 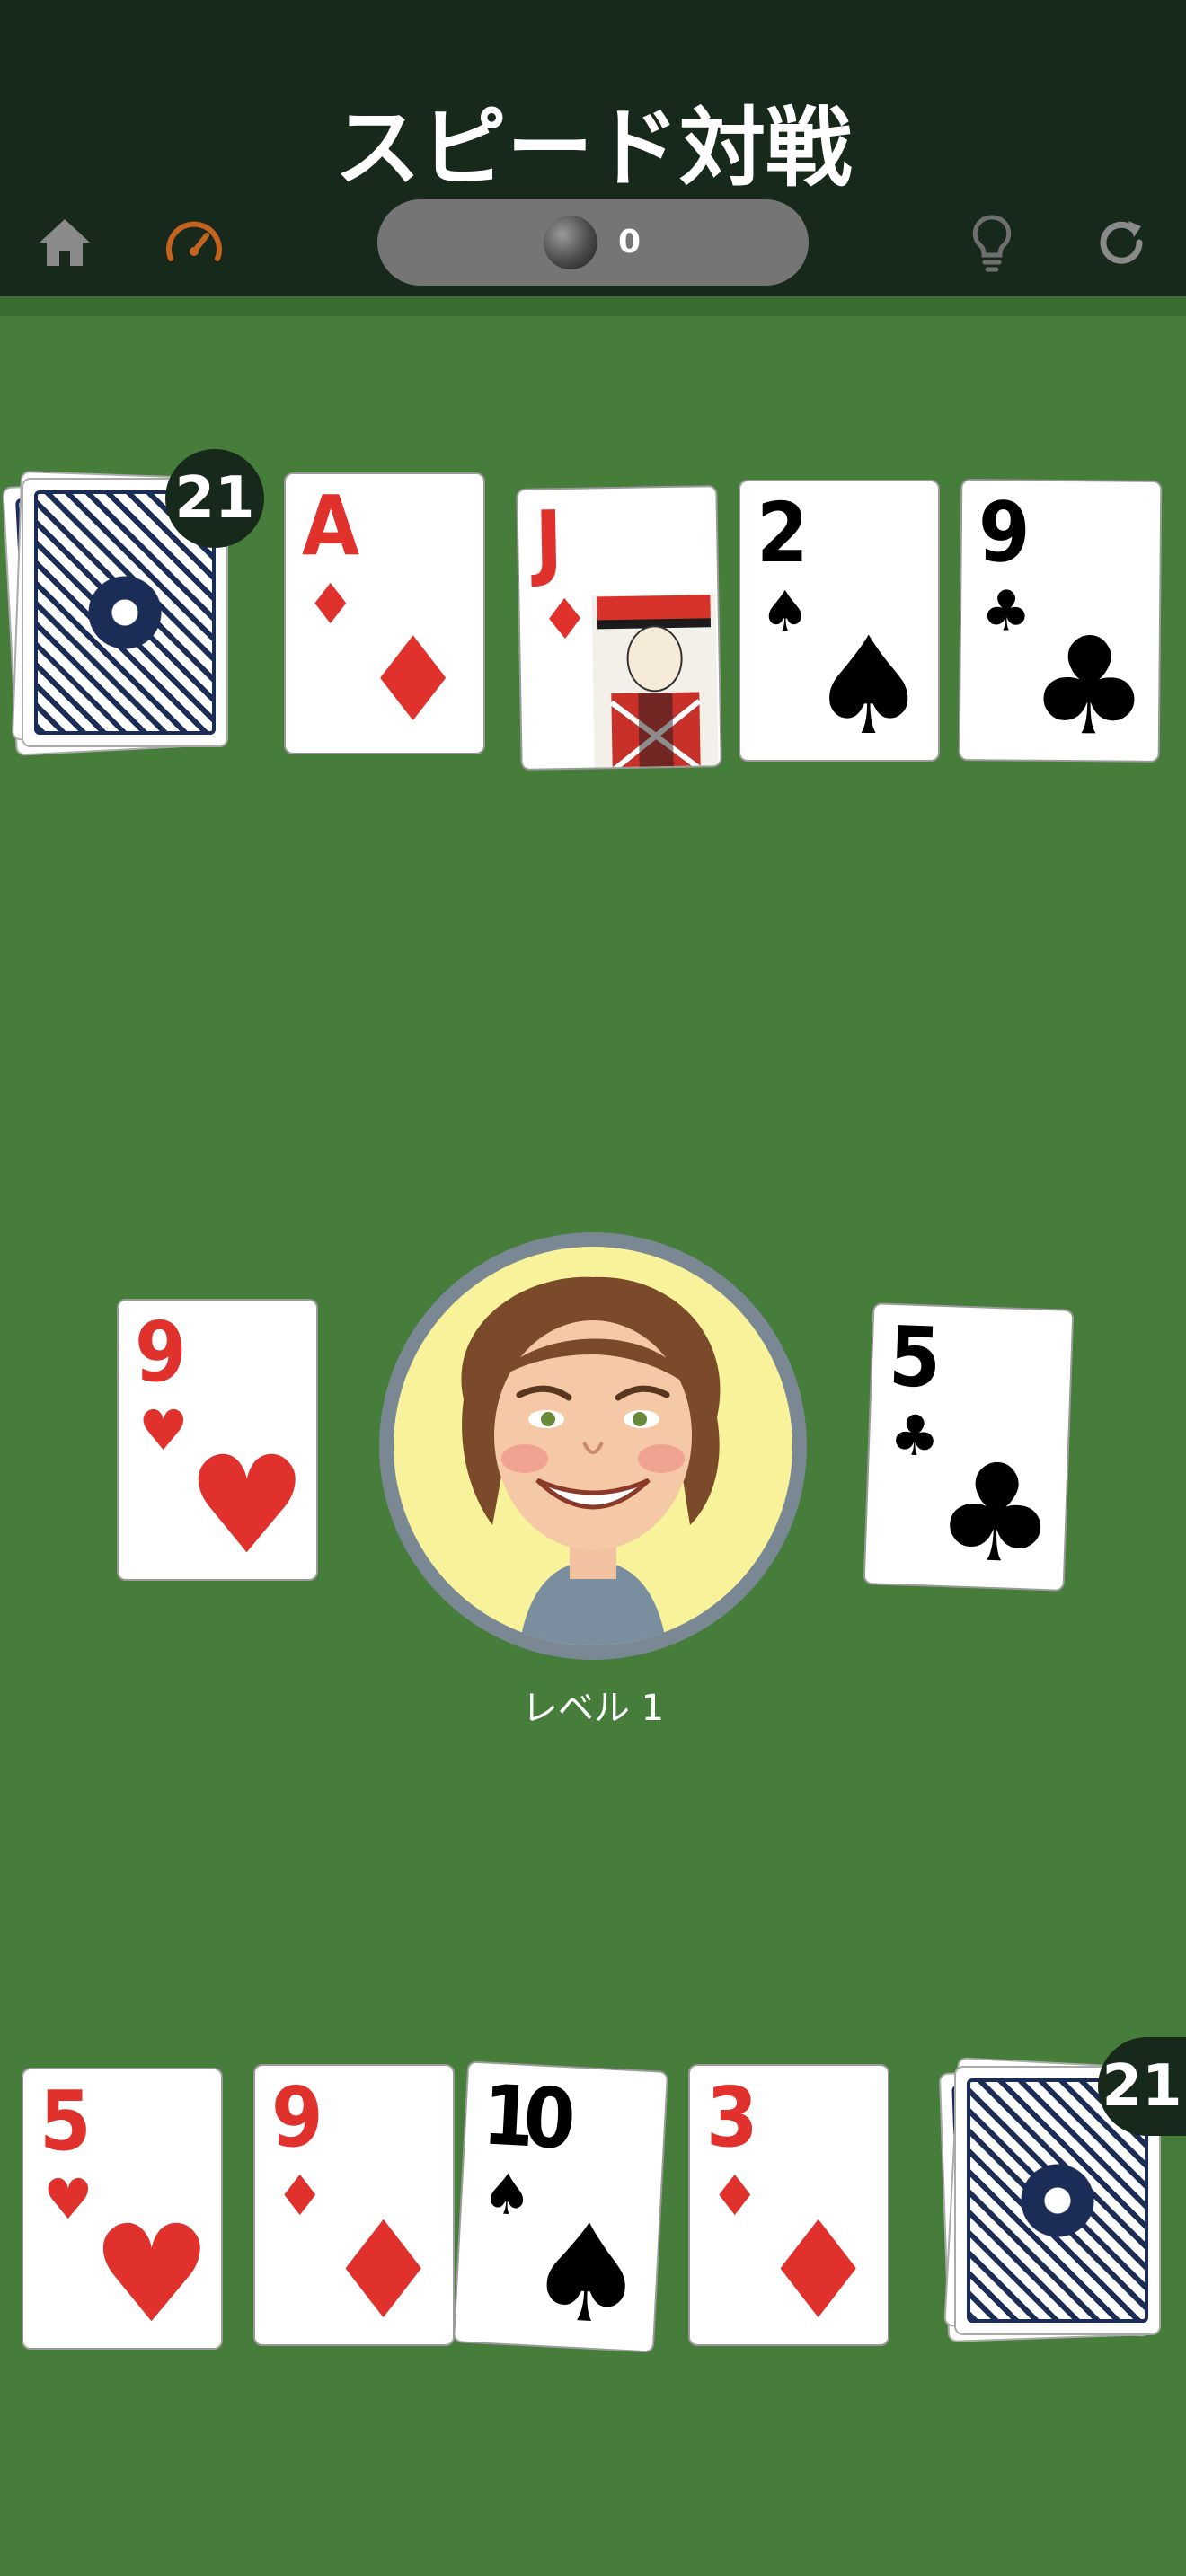 What do you see at coordinates (783, 533) in the screenshot?
I see `card-rank: 2` at bounding box center [783, 533].